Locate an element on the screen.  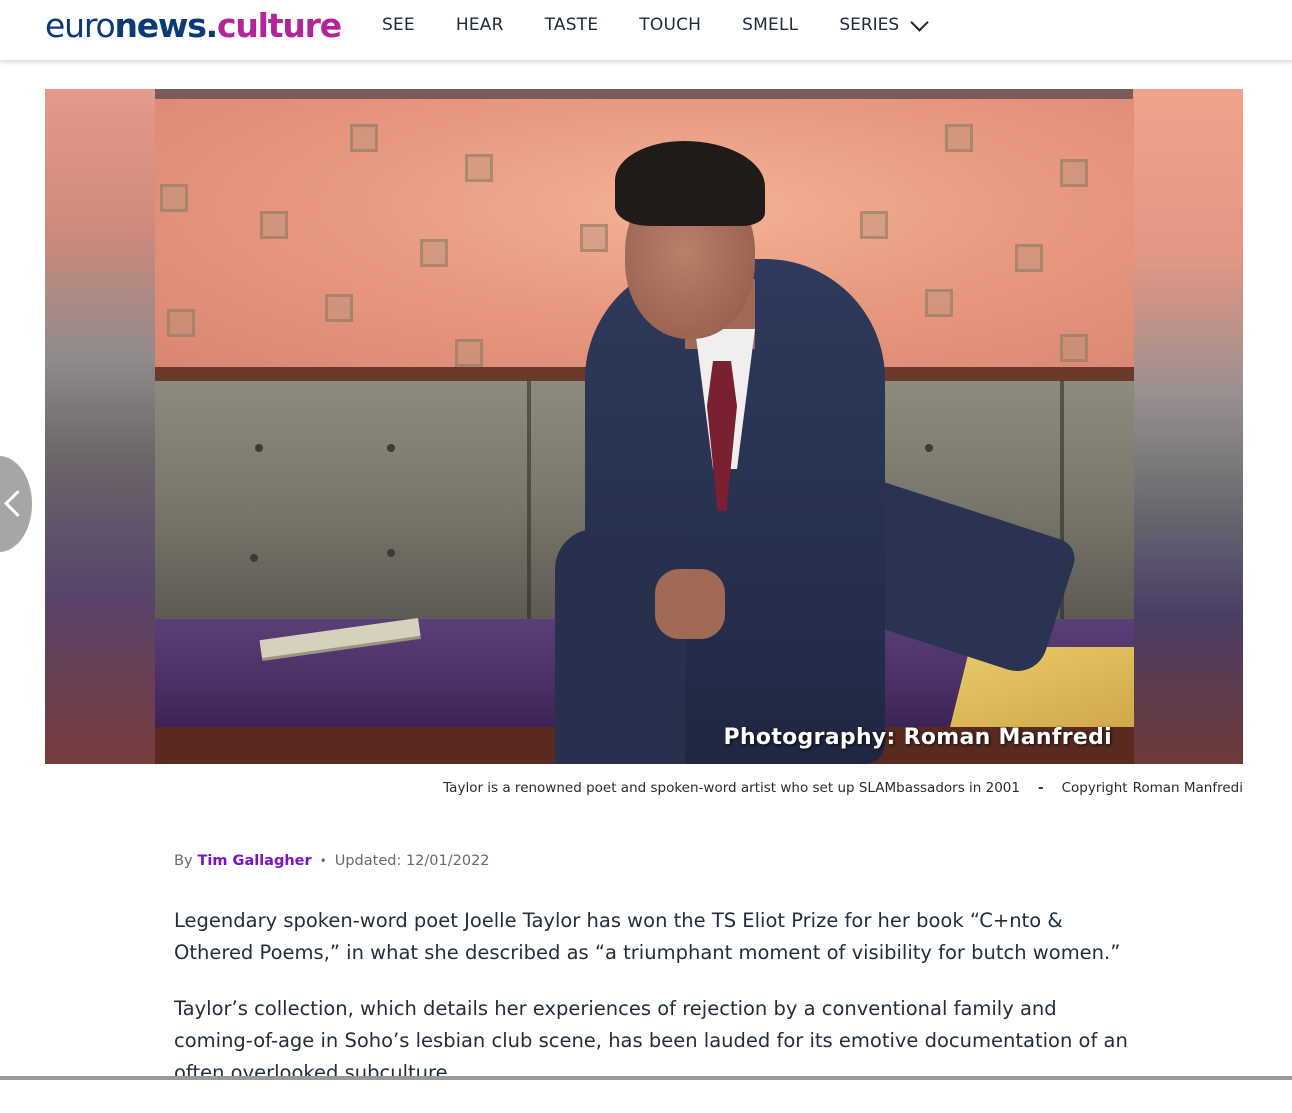
carousel-prev-button is located at coordinates (16, 504).